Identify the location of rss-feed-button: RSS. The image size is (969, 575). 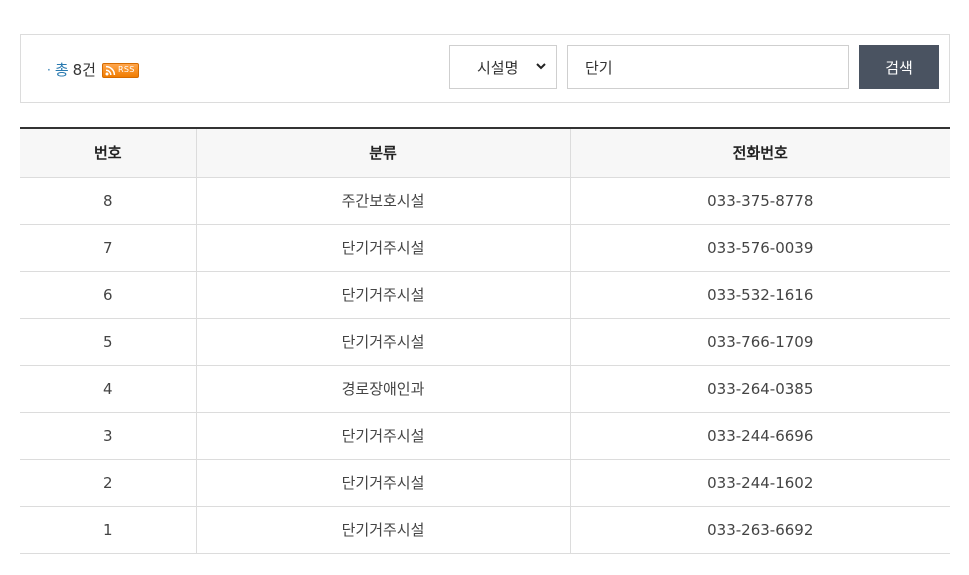
(120, 70).